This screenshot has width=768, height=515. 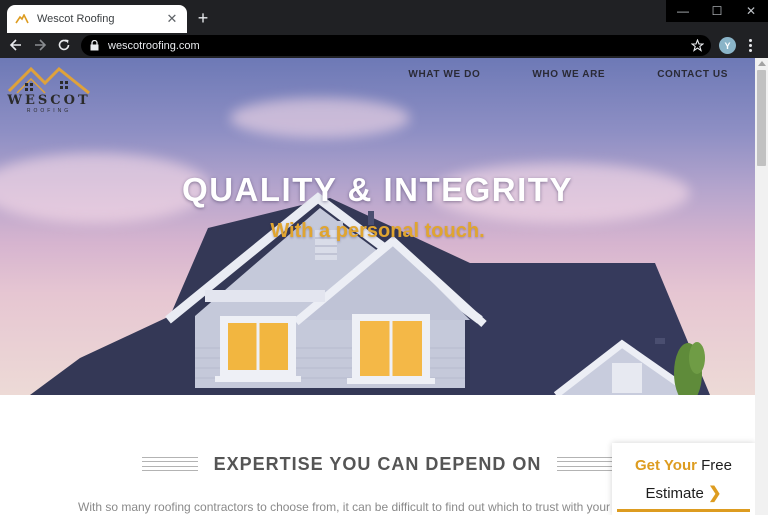 I want to click on roof-favicon-icon, so click(x=22, y=19).